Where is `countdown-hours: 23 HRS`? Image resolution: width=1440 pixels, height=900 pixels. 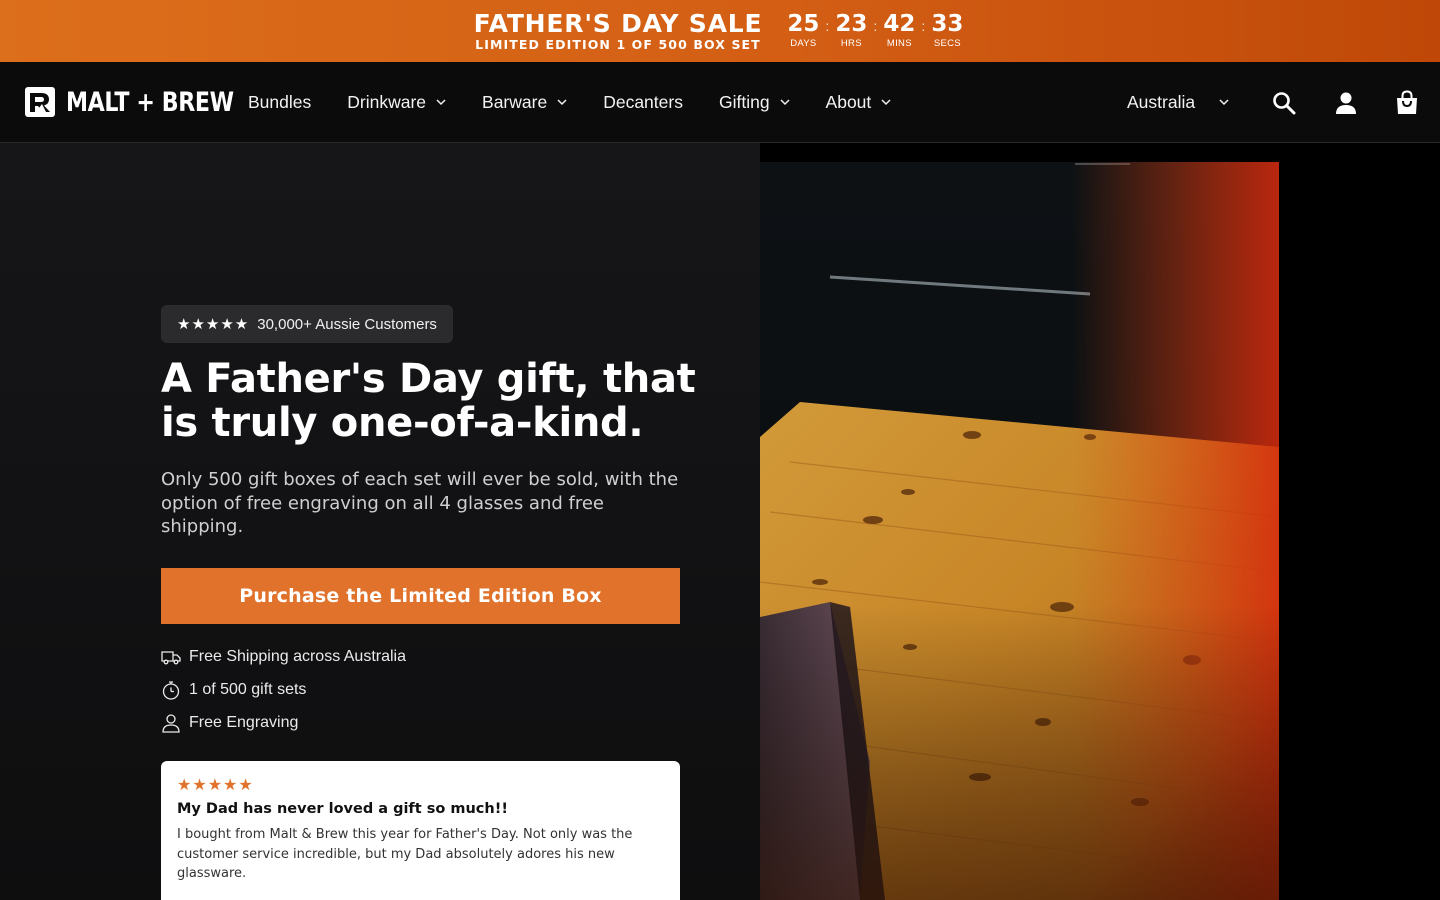
countdown-hours: 23 HRS is located at coordinates (851, 31).